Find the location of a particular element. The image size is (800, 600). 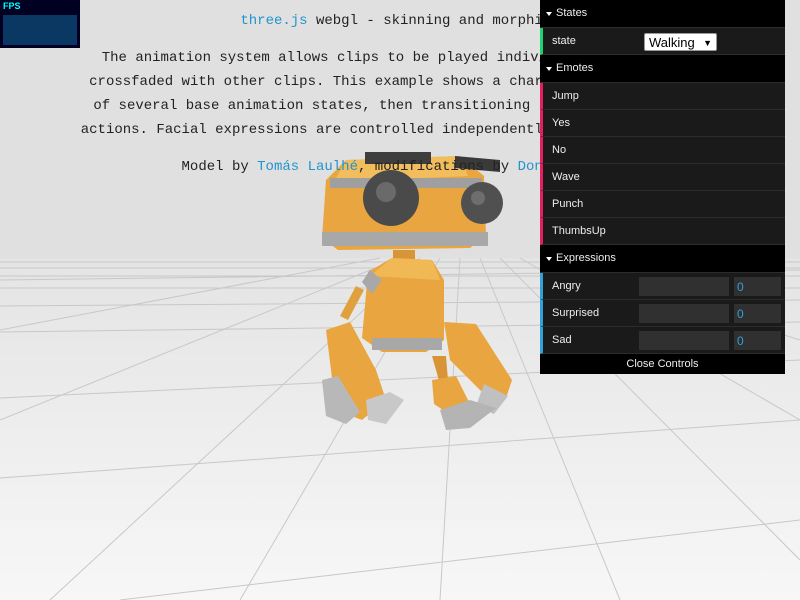

fps-graph is located at coordinates (40, 30).